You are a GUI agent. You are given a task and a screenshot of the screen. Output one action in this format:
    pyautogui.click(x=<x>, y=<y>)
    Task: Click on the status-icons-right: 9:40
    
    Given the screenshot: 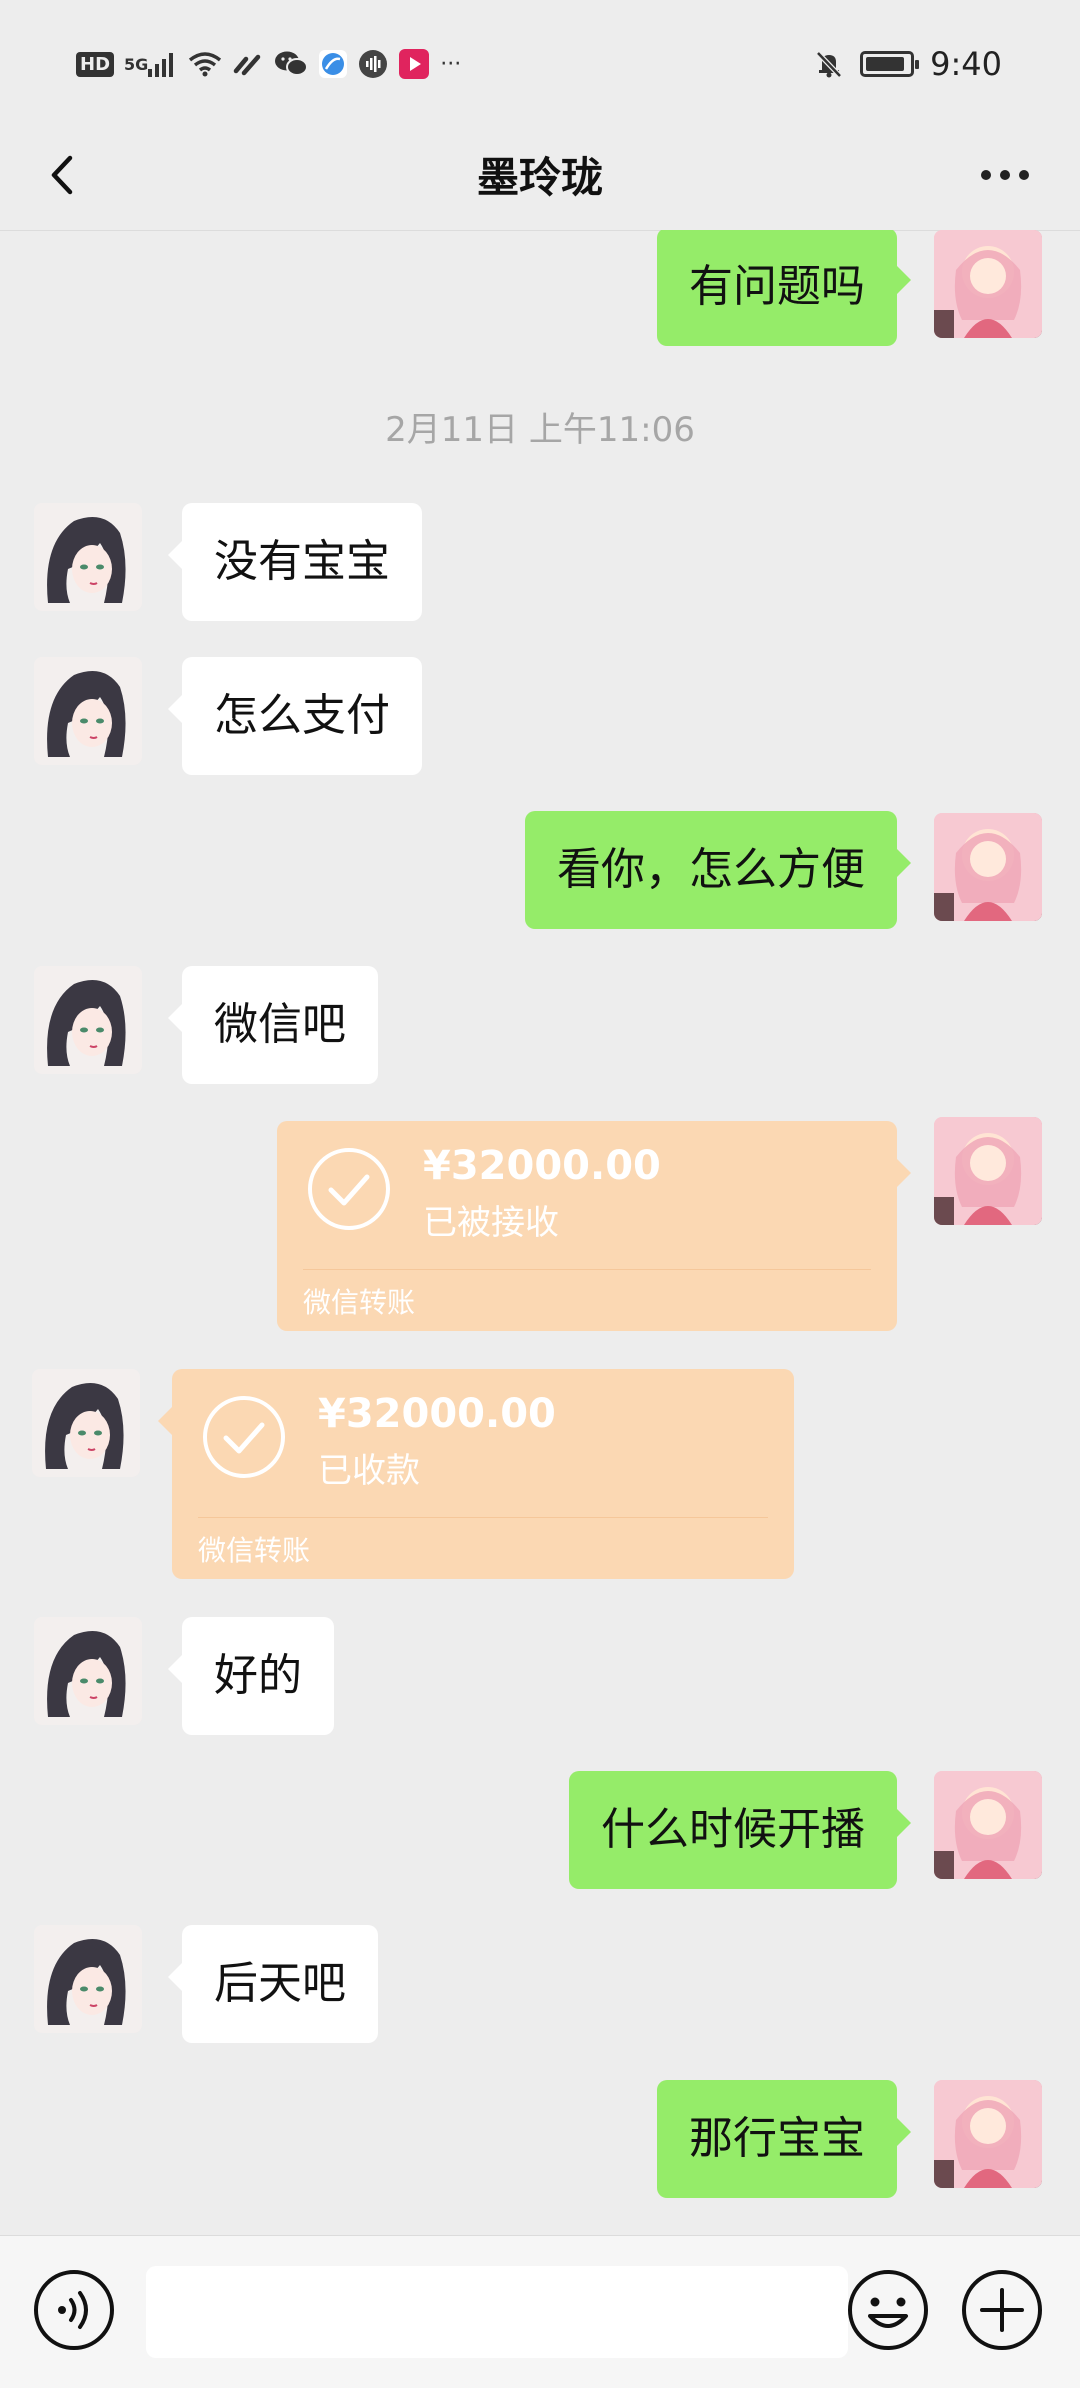 What is the action you would take?
    pyautogui.click(x=908, y=64)
    